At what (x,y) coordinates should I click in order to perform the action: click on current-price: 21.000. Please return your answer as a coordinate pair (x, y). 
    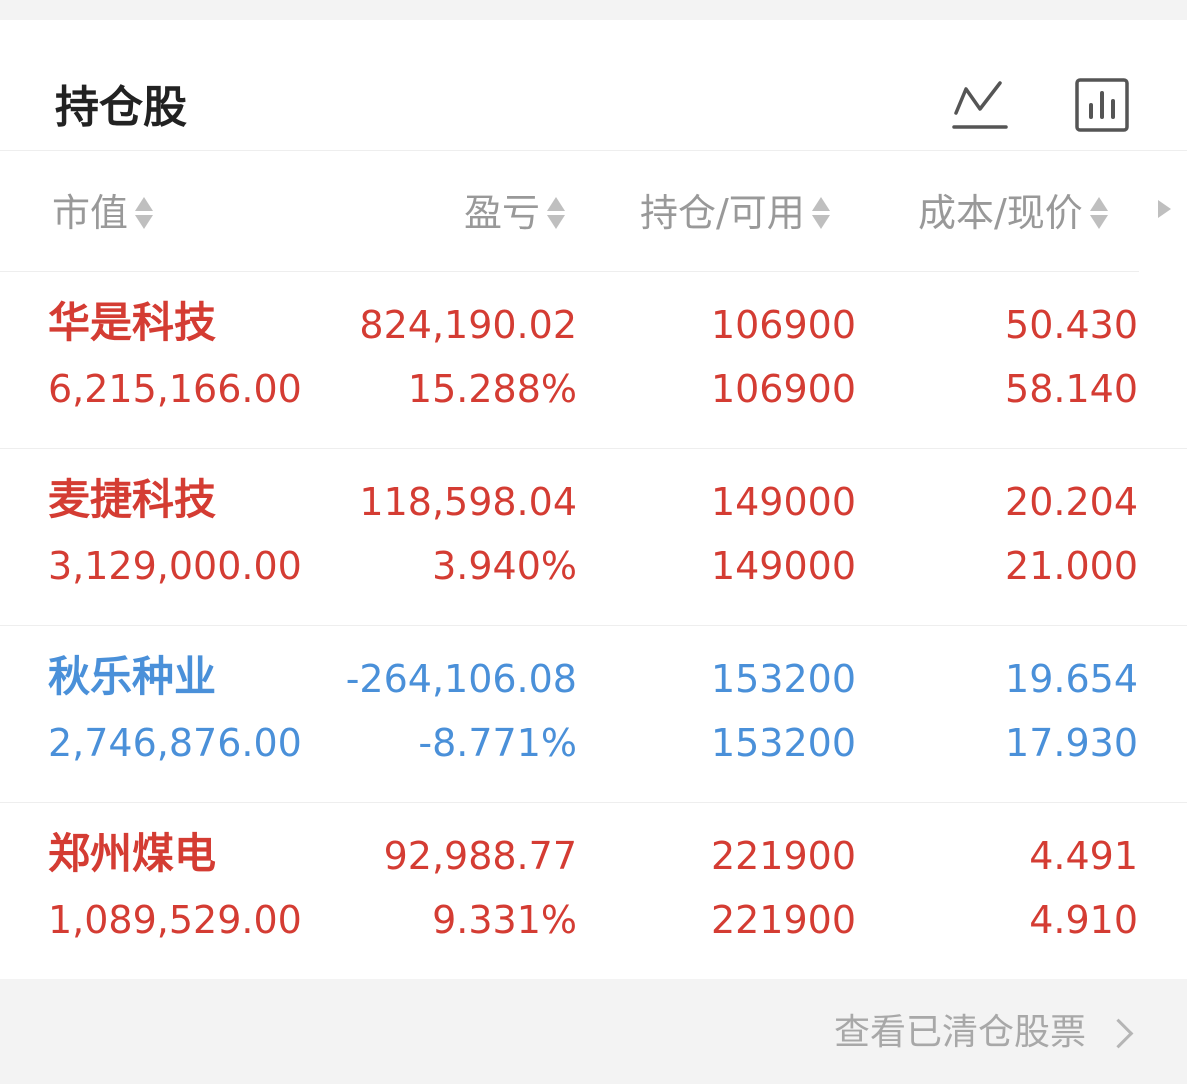
    Looking at the image, I should click on (1071, 566).